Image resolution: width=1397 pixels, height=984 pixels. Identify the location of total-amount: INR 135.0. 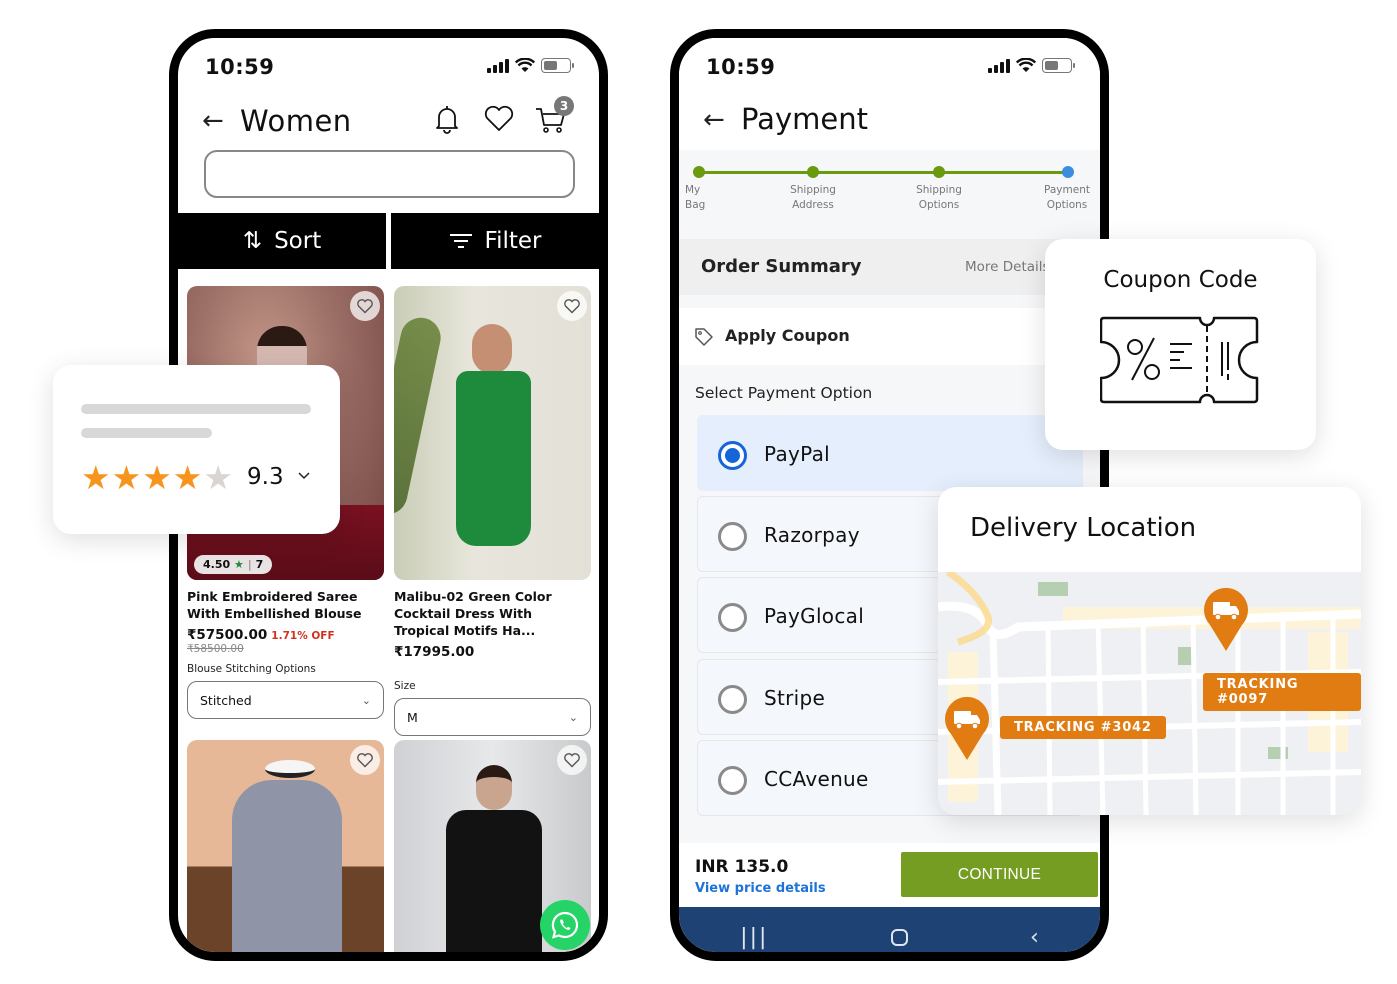
(742, 867).